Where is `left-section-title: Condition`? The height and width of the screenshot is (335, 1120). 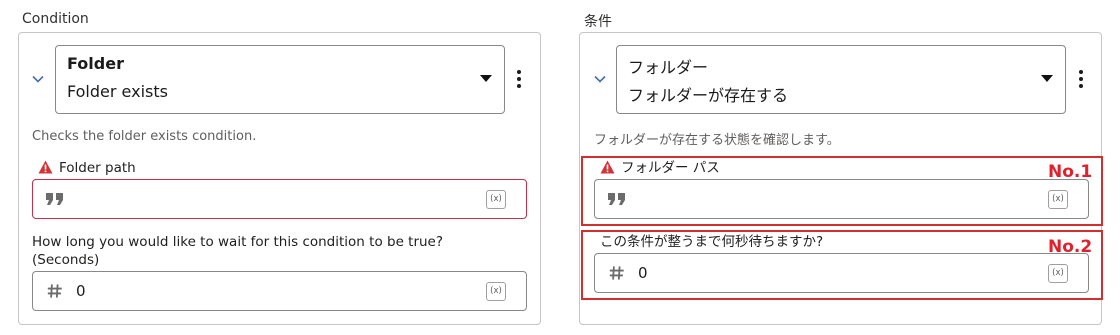 left-section-title: Condition is located at coordinates (55, 19).